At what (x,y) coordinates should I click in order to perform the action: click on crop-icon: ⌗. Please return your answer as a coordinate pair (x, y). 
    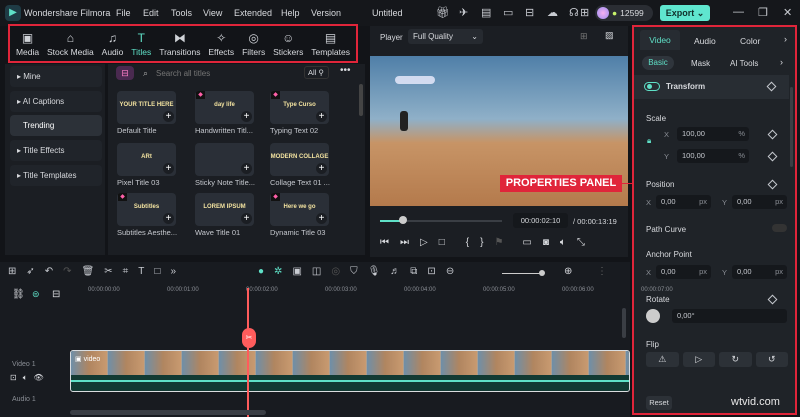
    Looking at the image, I should click on (126, 271).